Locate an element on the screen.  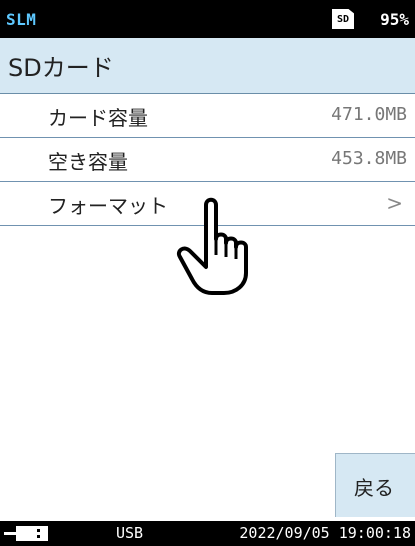
sd-card-icon: SD is located at coordinates (343, 19).